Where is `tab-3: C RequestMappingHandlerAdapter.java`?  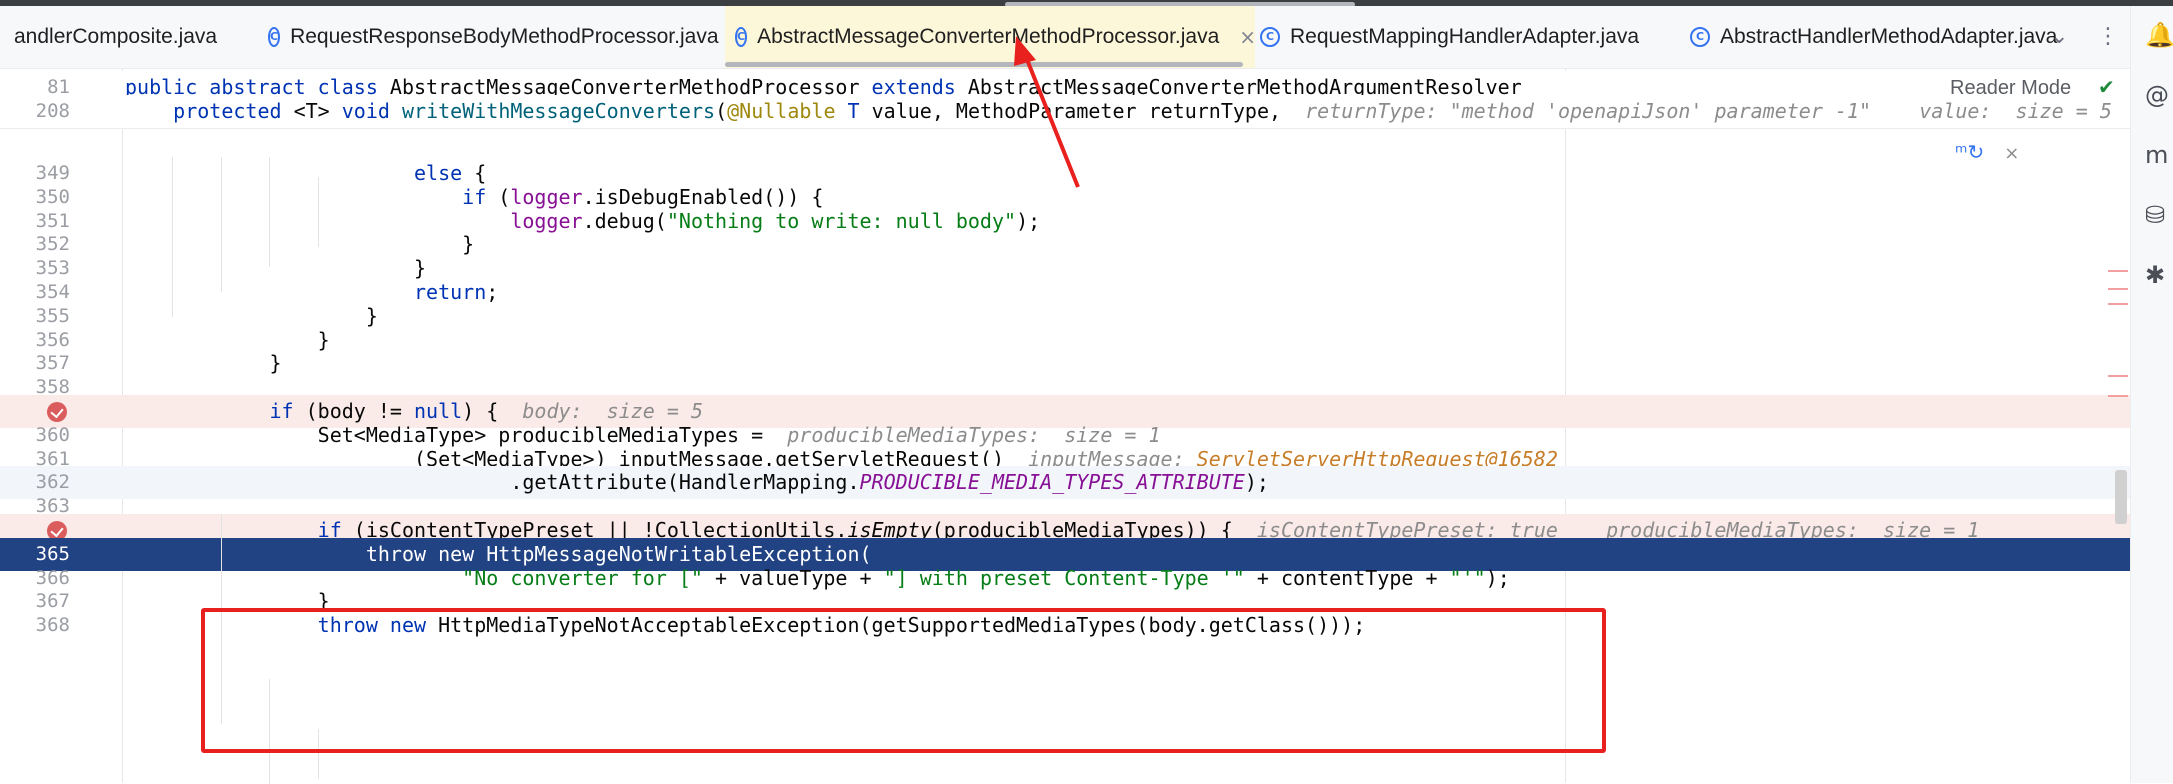 tab-3: C RequestMappingHandlerAdapter.java is located at coordinates (1455, 37).